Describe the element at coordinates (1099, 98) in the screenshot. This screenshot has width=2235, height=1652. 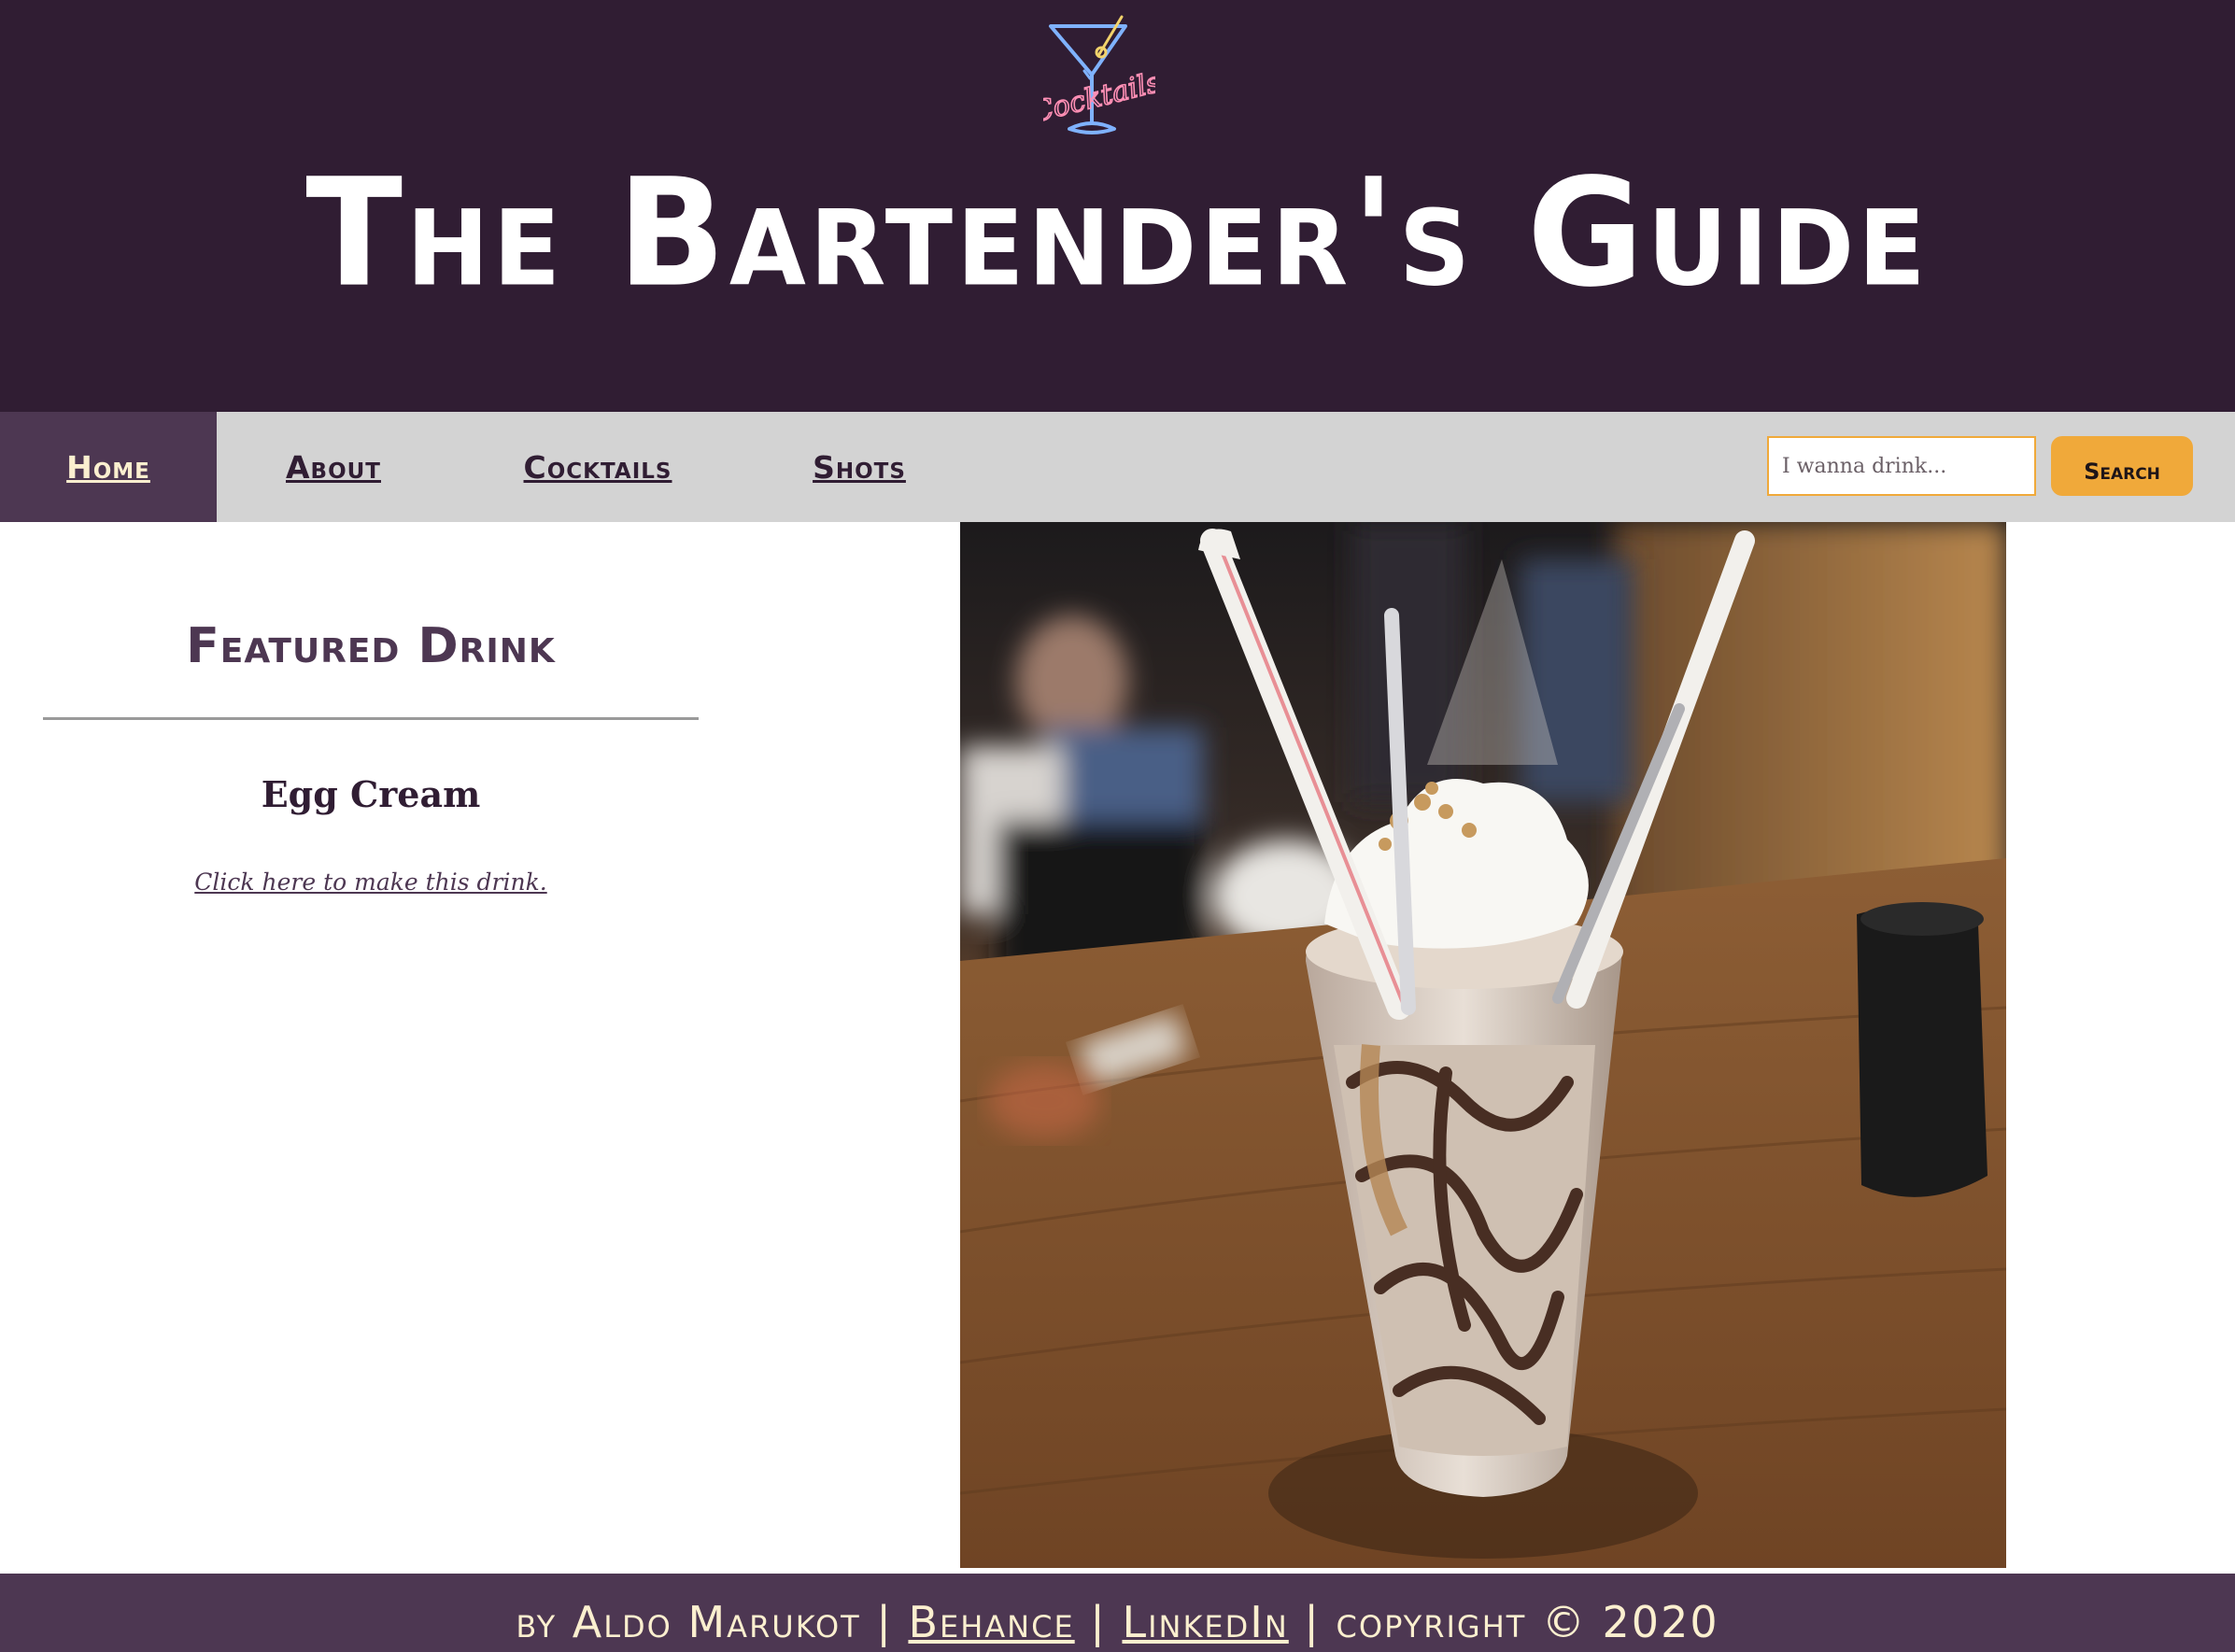
I see `svg-text: Cocktails` at that location.